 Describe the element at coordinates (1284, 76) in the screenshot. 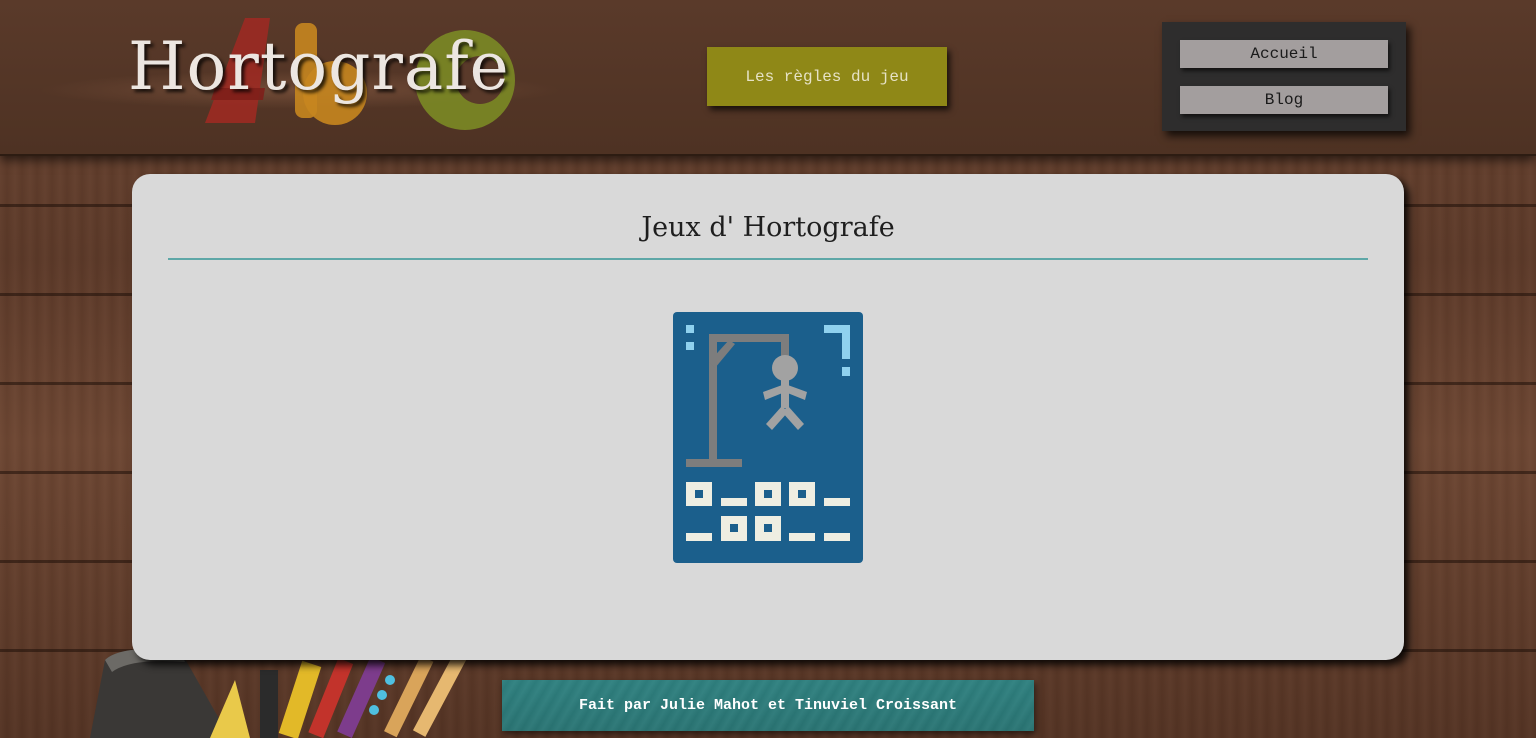

I see `nav-menu: Accueil Blog` at that location.